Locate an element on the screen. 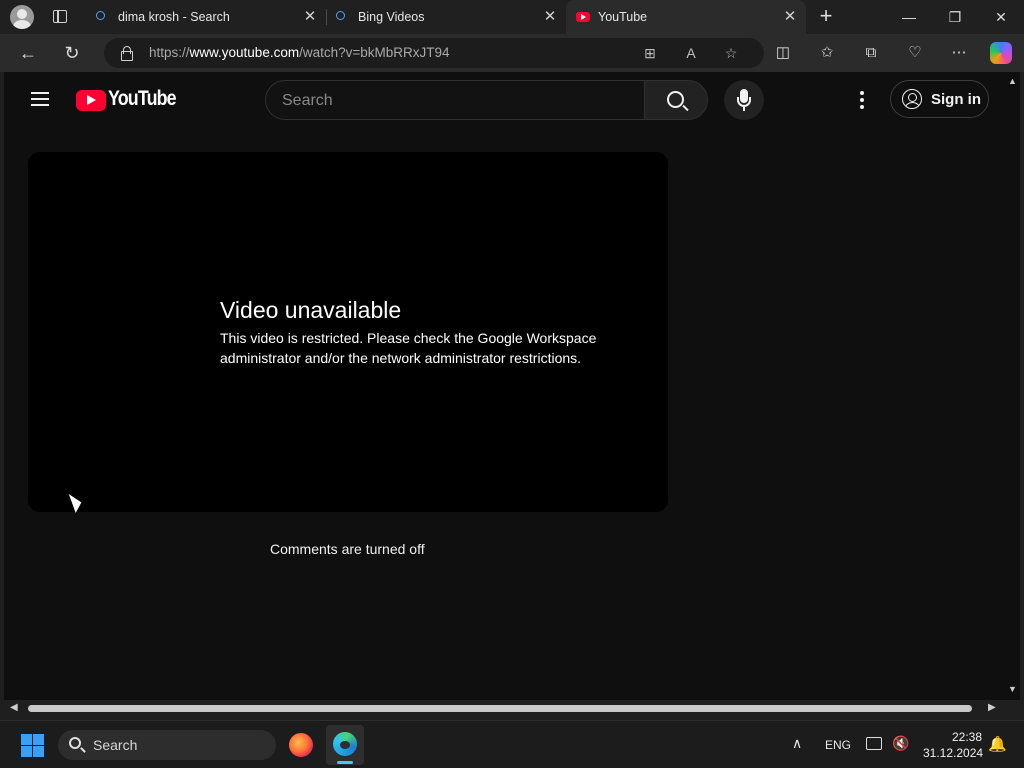  sign-in-label: Sign in is located at coordinates (956, 99).